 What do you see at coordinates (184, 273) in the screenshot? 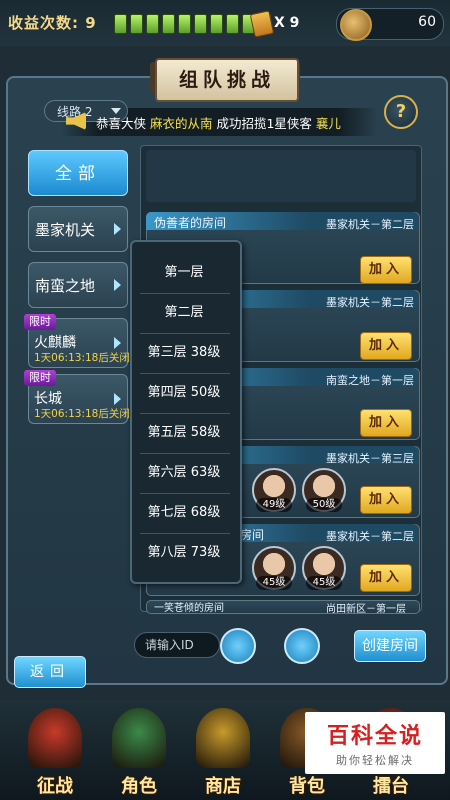
I see `floor-option: 第一层` at bounding box center [184, 273].